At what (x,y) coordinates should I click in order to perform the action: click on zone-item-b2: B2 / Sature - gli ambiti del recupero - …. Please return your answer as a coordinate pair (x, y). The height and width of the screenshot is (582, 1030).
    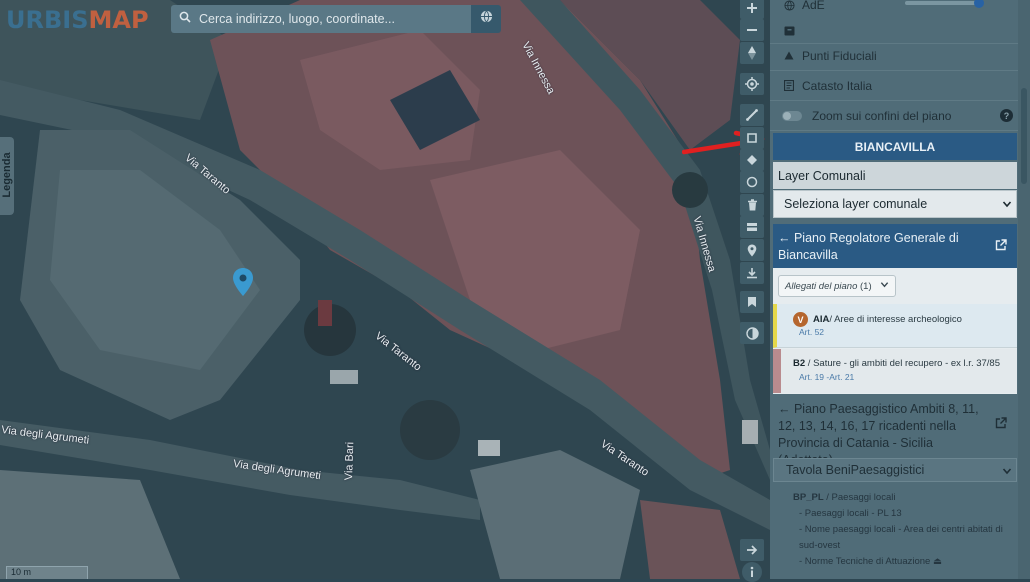
    Looking at the image, I should click on (895, 371).